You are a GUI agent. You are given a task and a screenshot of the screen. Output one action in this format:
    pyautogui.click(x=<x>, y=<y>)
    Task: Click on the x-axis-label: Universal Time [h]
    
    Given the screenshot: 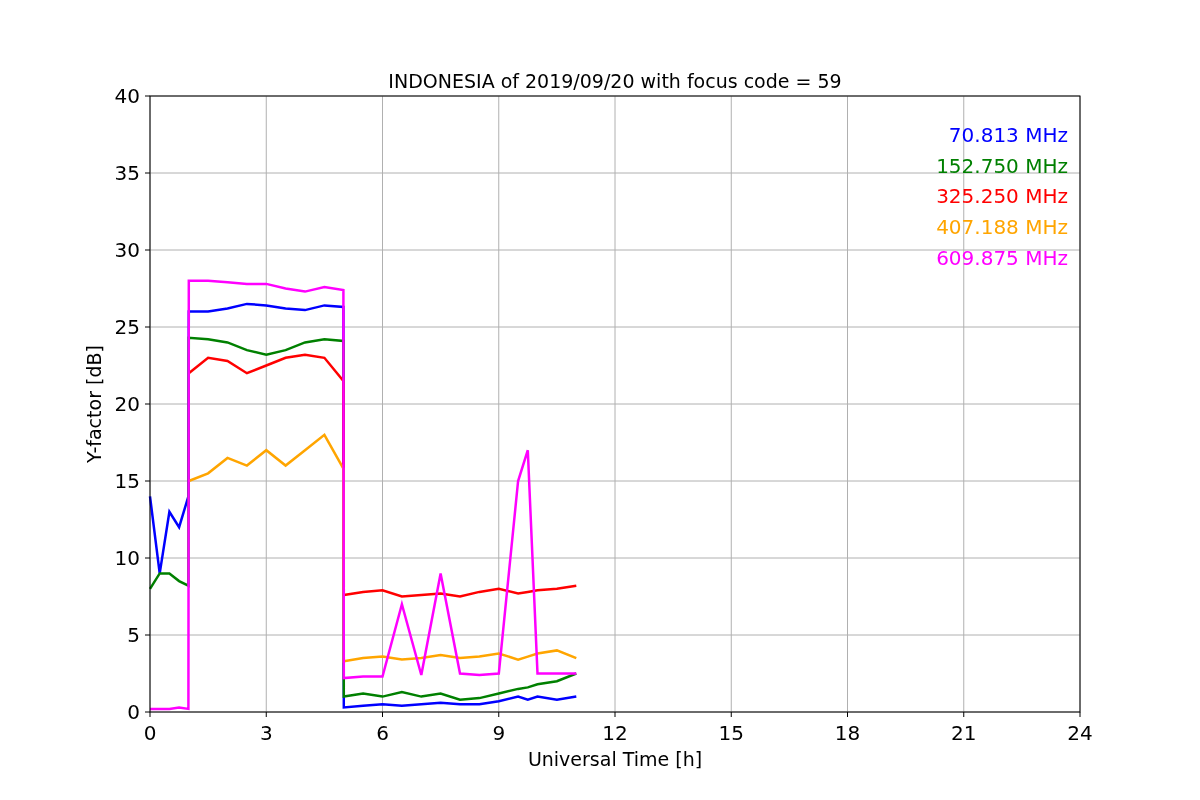 What is the action you would take?
    pyautogui.click(x=615, y=759)
    